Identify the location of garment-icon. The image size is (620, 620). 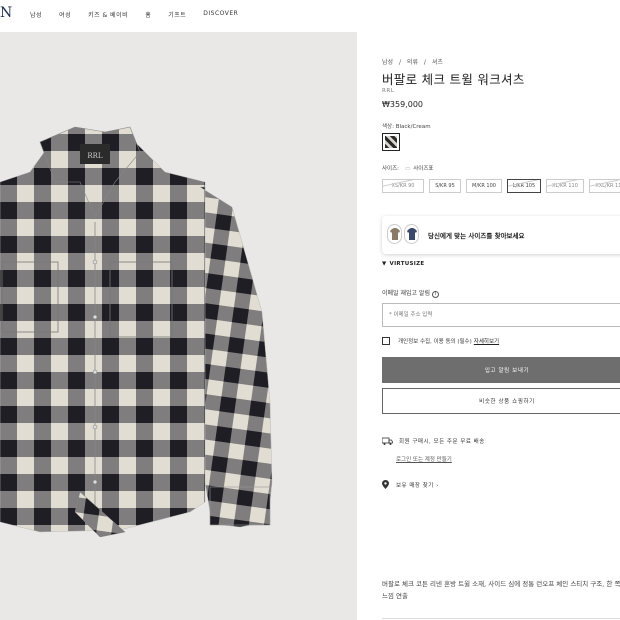
(394, 234).